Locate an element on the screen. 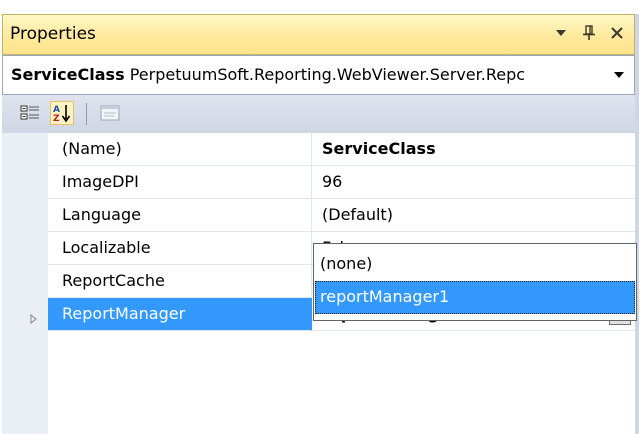 This screenshot has height=434, width=639. close-icon is located at coordinates (617, 33).